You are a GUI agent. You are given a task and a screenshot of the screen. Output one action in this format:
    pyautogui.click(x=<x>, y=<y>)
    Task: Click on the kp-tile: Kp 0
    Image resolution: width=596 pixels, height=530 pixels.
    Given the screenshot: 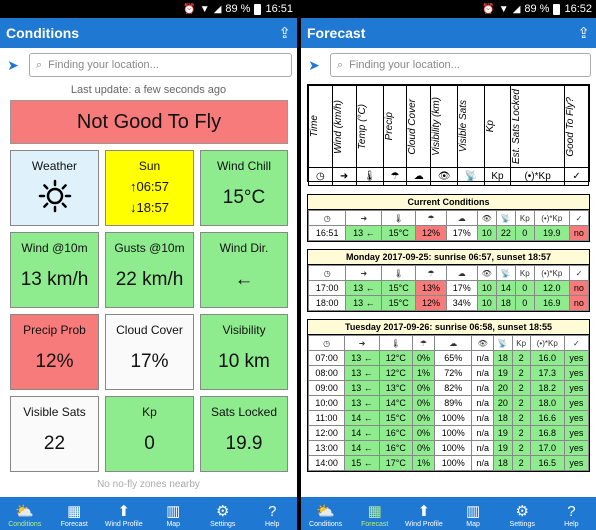 What is the action you would take?
    pyautogui.click(x=149, y=434)
    